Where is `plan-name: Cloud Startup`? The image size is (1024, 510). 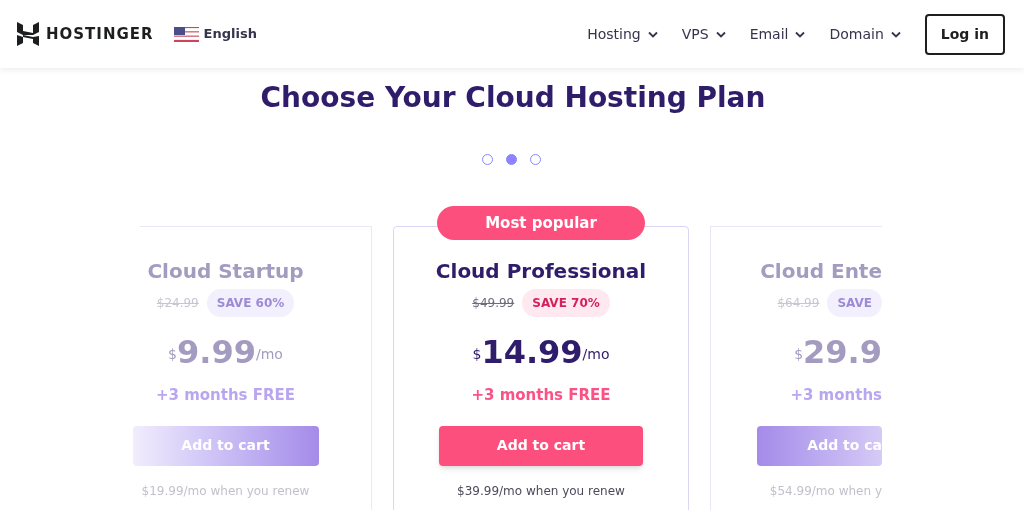
plan-name: Cloud Startup is located at coordinates (225, 271).